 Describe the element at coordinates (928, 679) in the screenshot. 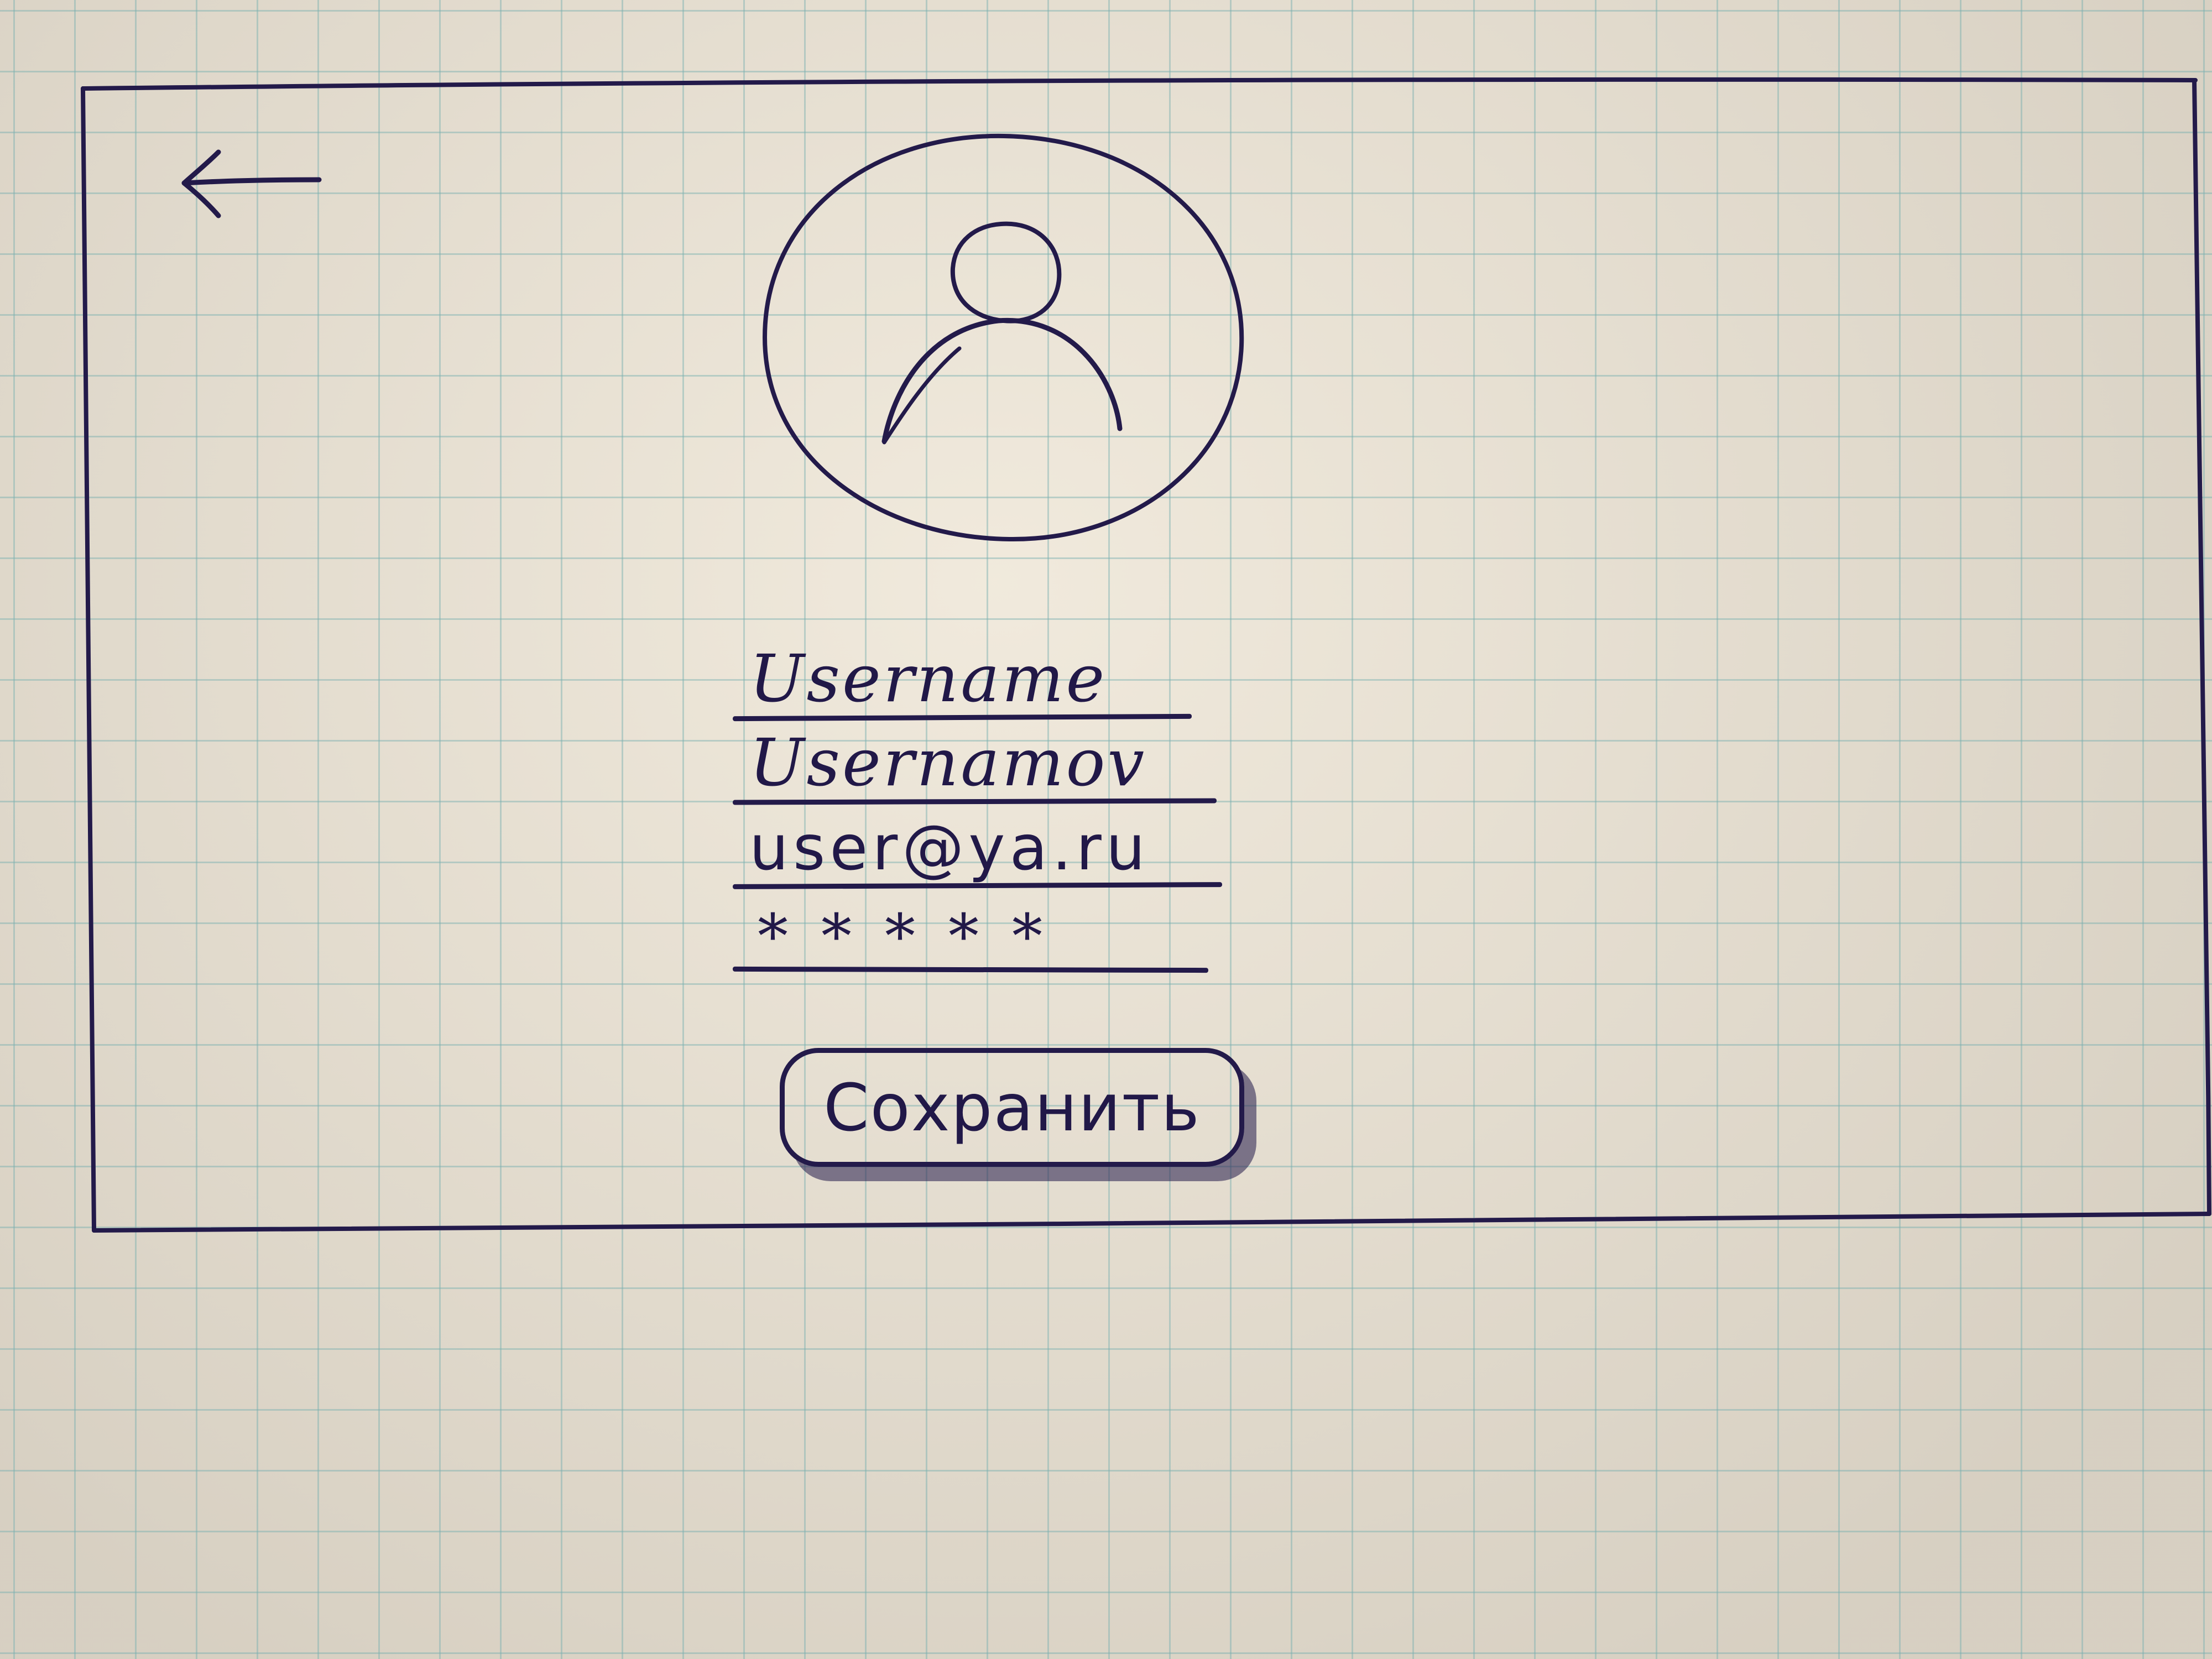

I see `username-value: Username` at that location.